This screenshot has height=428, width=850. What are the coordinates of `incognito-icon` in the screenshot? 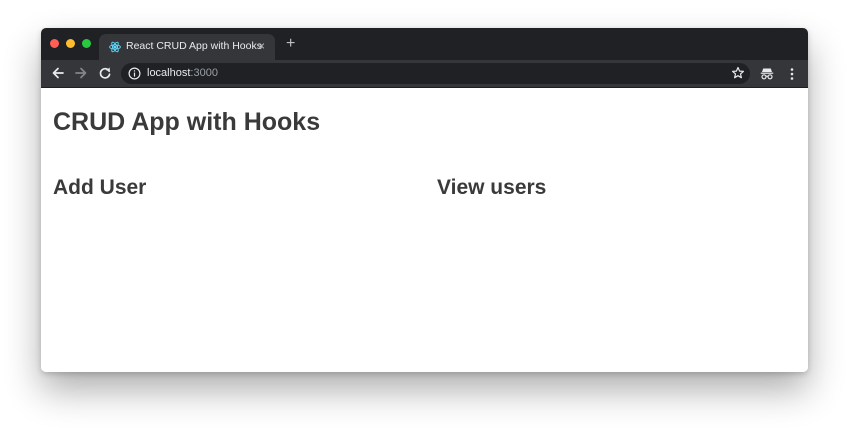 It's located at (767, 73).